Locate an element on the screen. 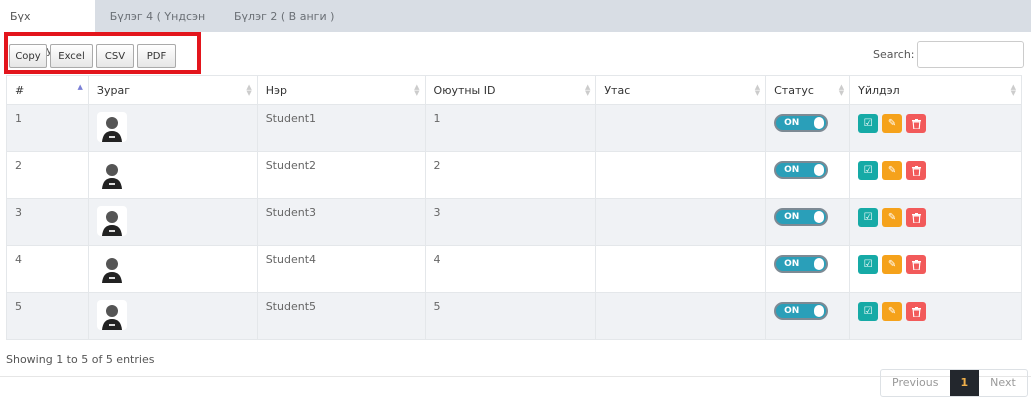  row-number: 3 is located at coordinates (47, 222).